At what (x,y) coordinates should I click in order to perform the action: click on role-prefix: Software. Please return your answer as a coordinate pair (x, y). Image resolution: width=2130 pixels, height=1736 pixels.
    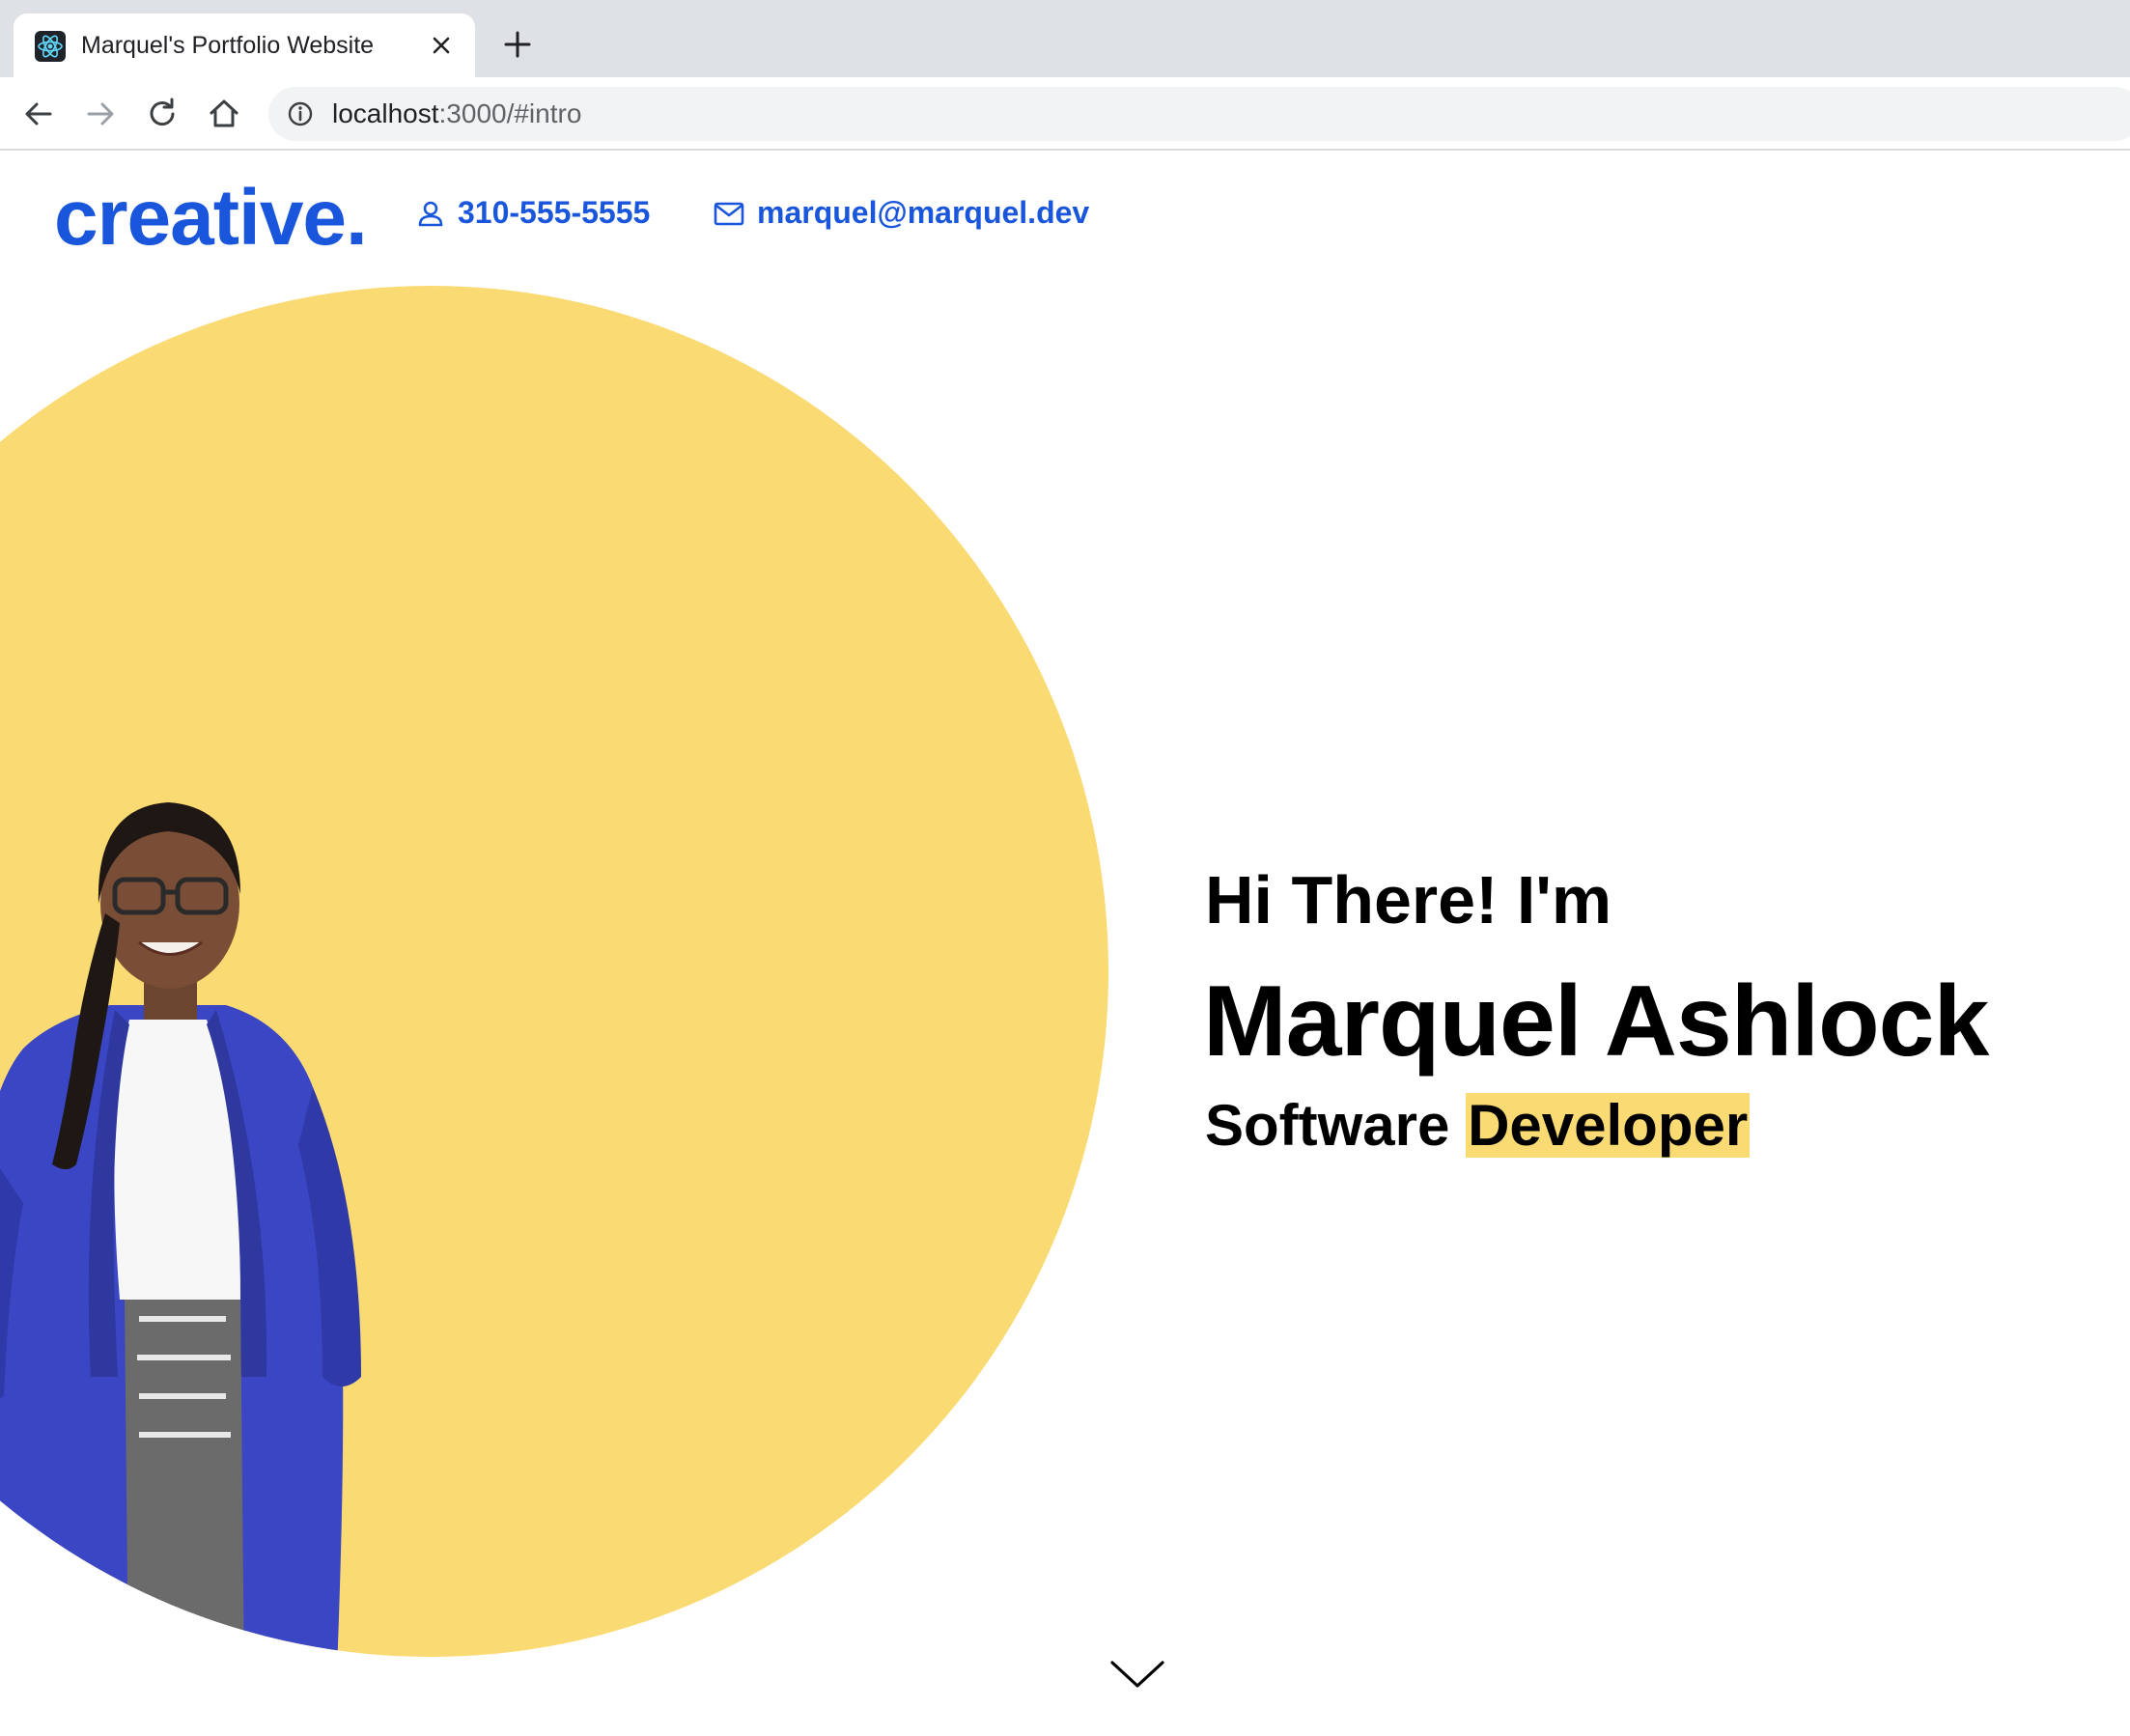
    Looking at the image, I should click on (1327, 1126).